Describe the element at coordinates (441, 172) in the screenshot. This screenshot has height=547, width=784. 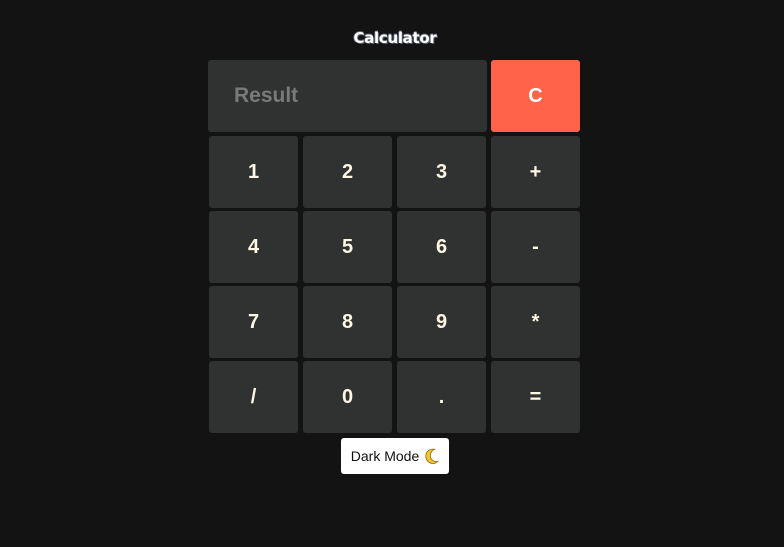
I see `key-3-button: 3` at that location.